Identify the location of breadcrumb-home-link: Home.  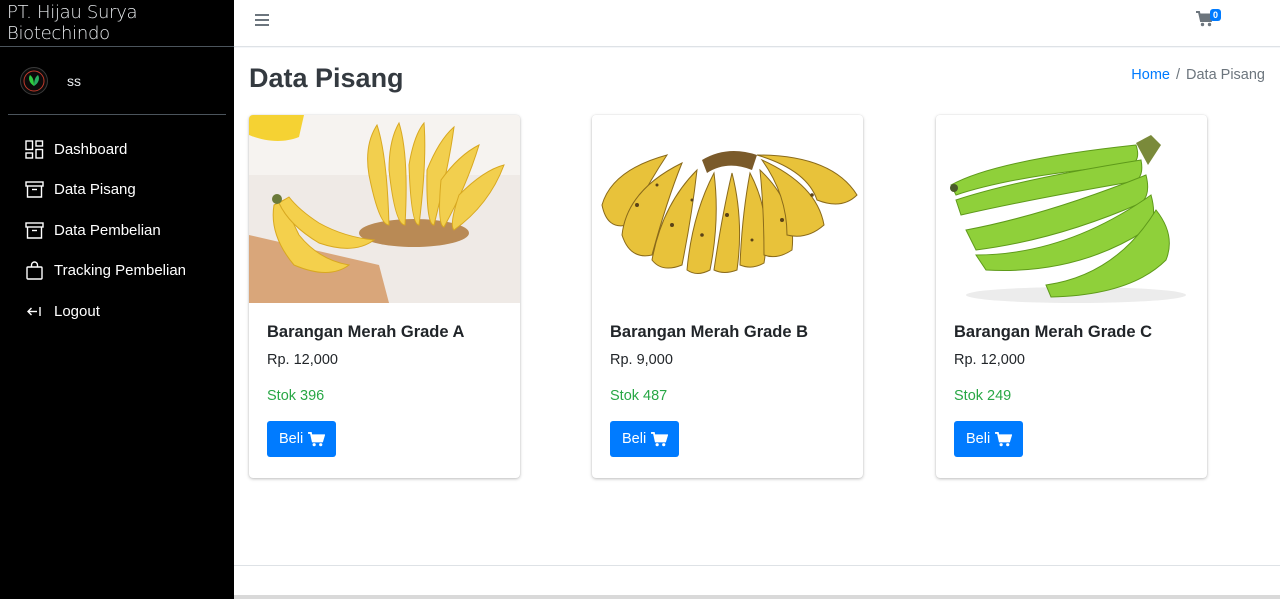
(1150, 75).